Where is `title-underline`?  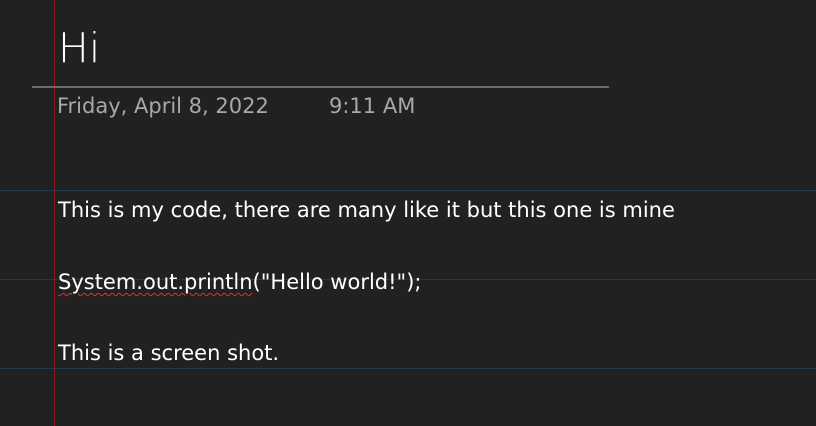
title-underline is located at coordinates (320, 87).